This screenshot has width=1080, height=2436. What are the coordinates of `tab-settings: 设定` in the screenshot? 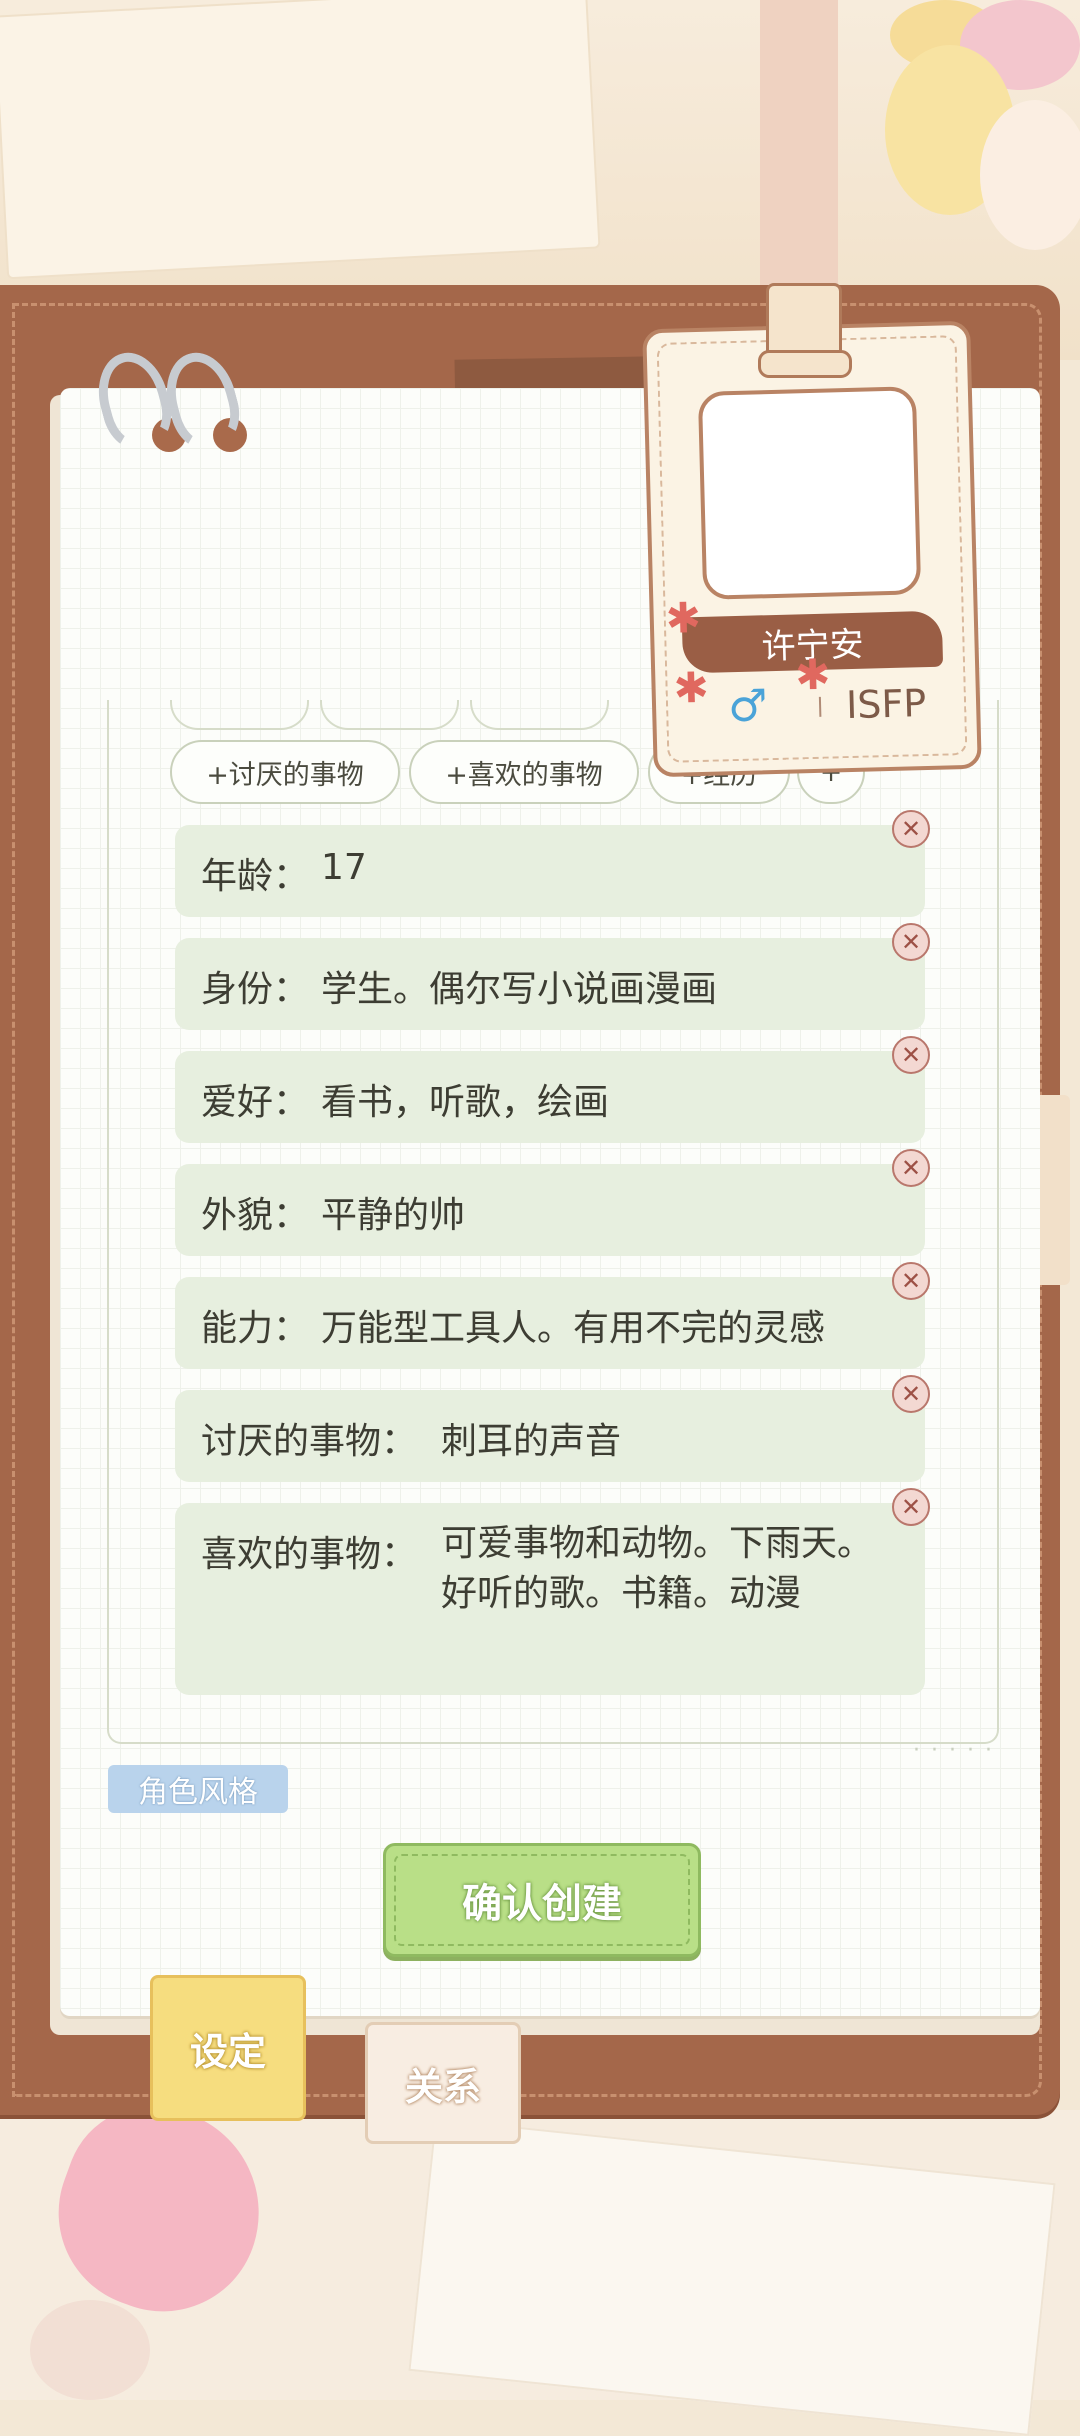 It's located at (228, 2048).